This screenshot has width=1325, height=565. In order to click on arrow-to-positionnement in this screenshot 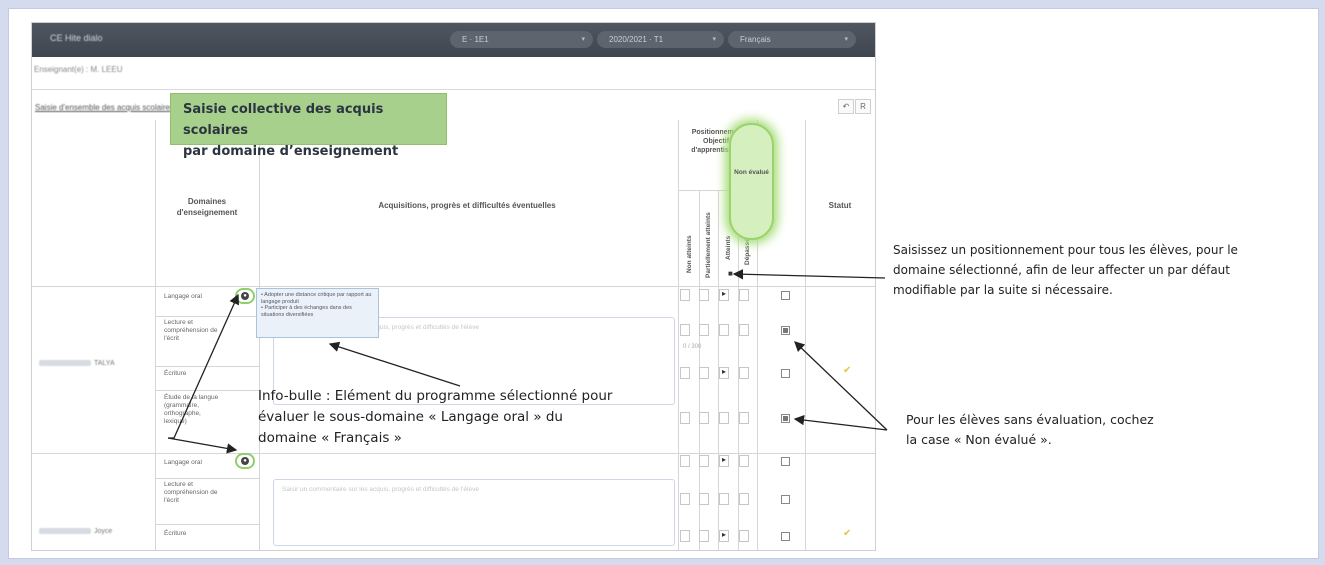, I will do `click(809, 274)`.